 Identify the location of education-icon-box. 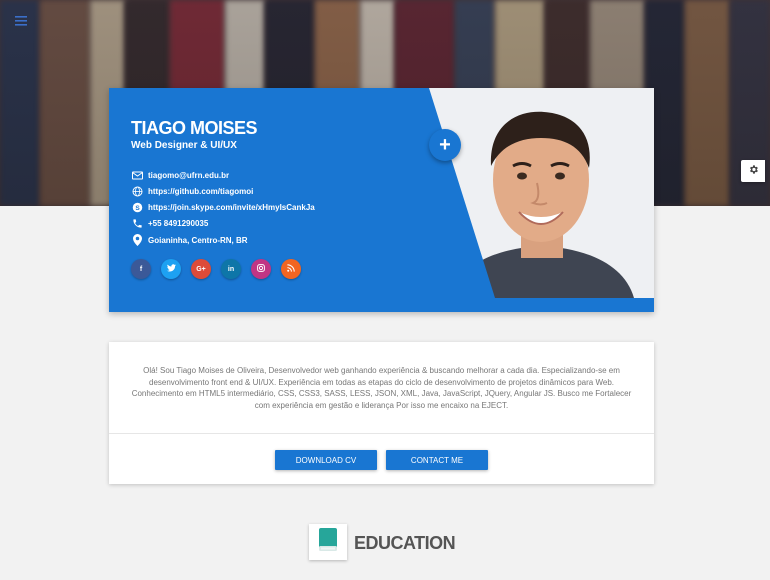
(328, 542).